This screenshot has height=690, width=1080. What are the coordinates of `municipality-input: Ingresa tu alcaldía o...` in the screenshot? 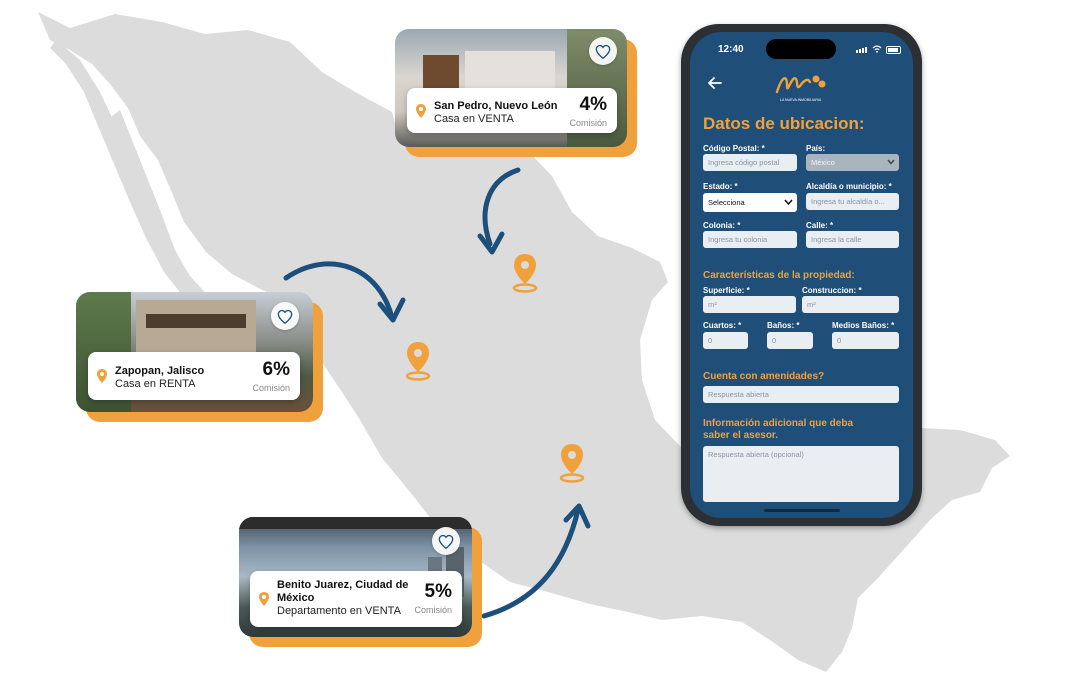 It's located at (852, 201).